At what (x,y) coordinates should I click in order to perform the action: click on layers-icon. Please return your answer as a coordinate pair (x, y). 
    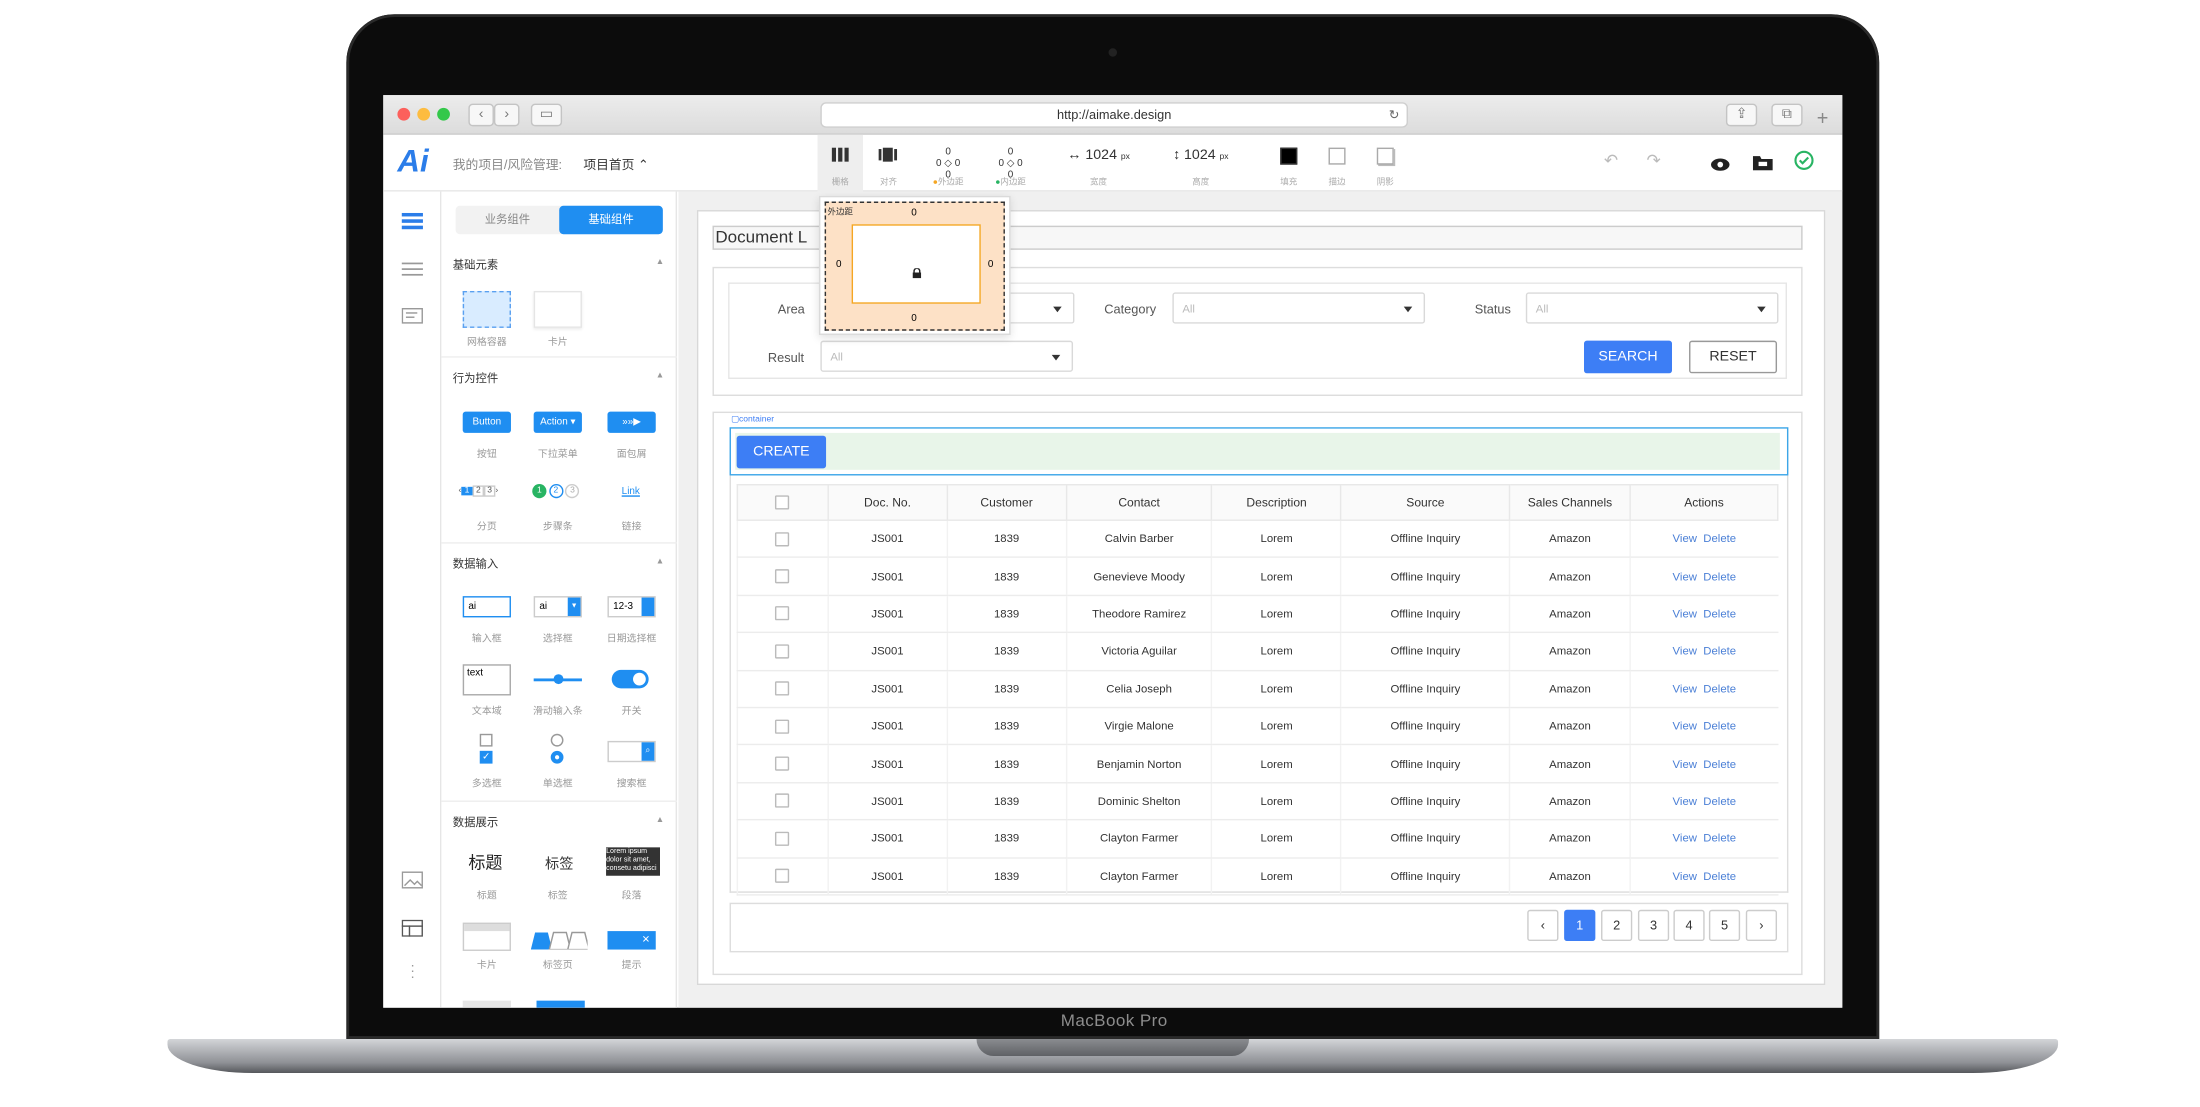
    Looking at the image, I should click on (412, 224).